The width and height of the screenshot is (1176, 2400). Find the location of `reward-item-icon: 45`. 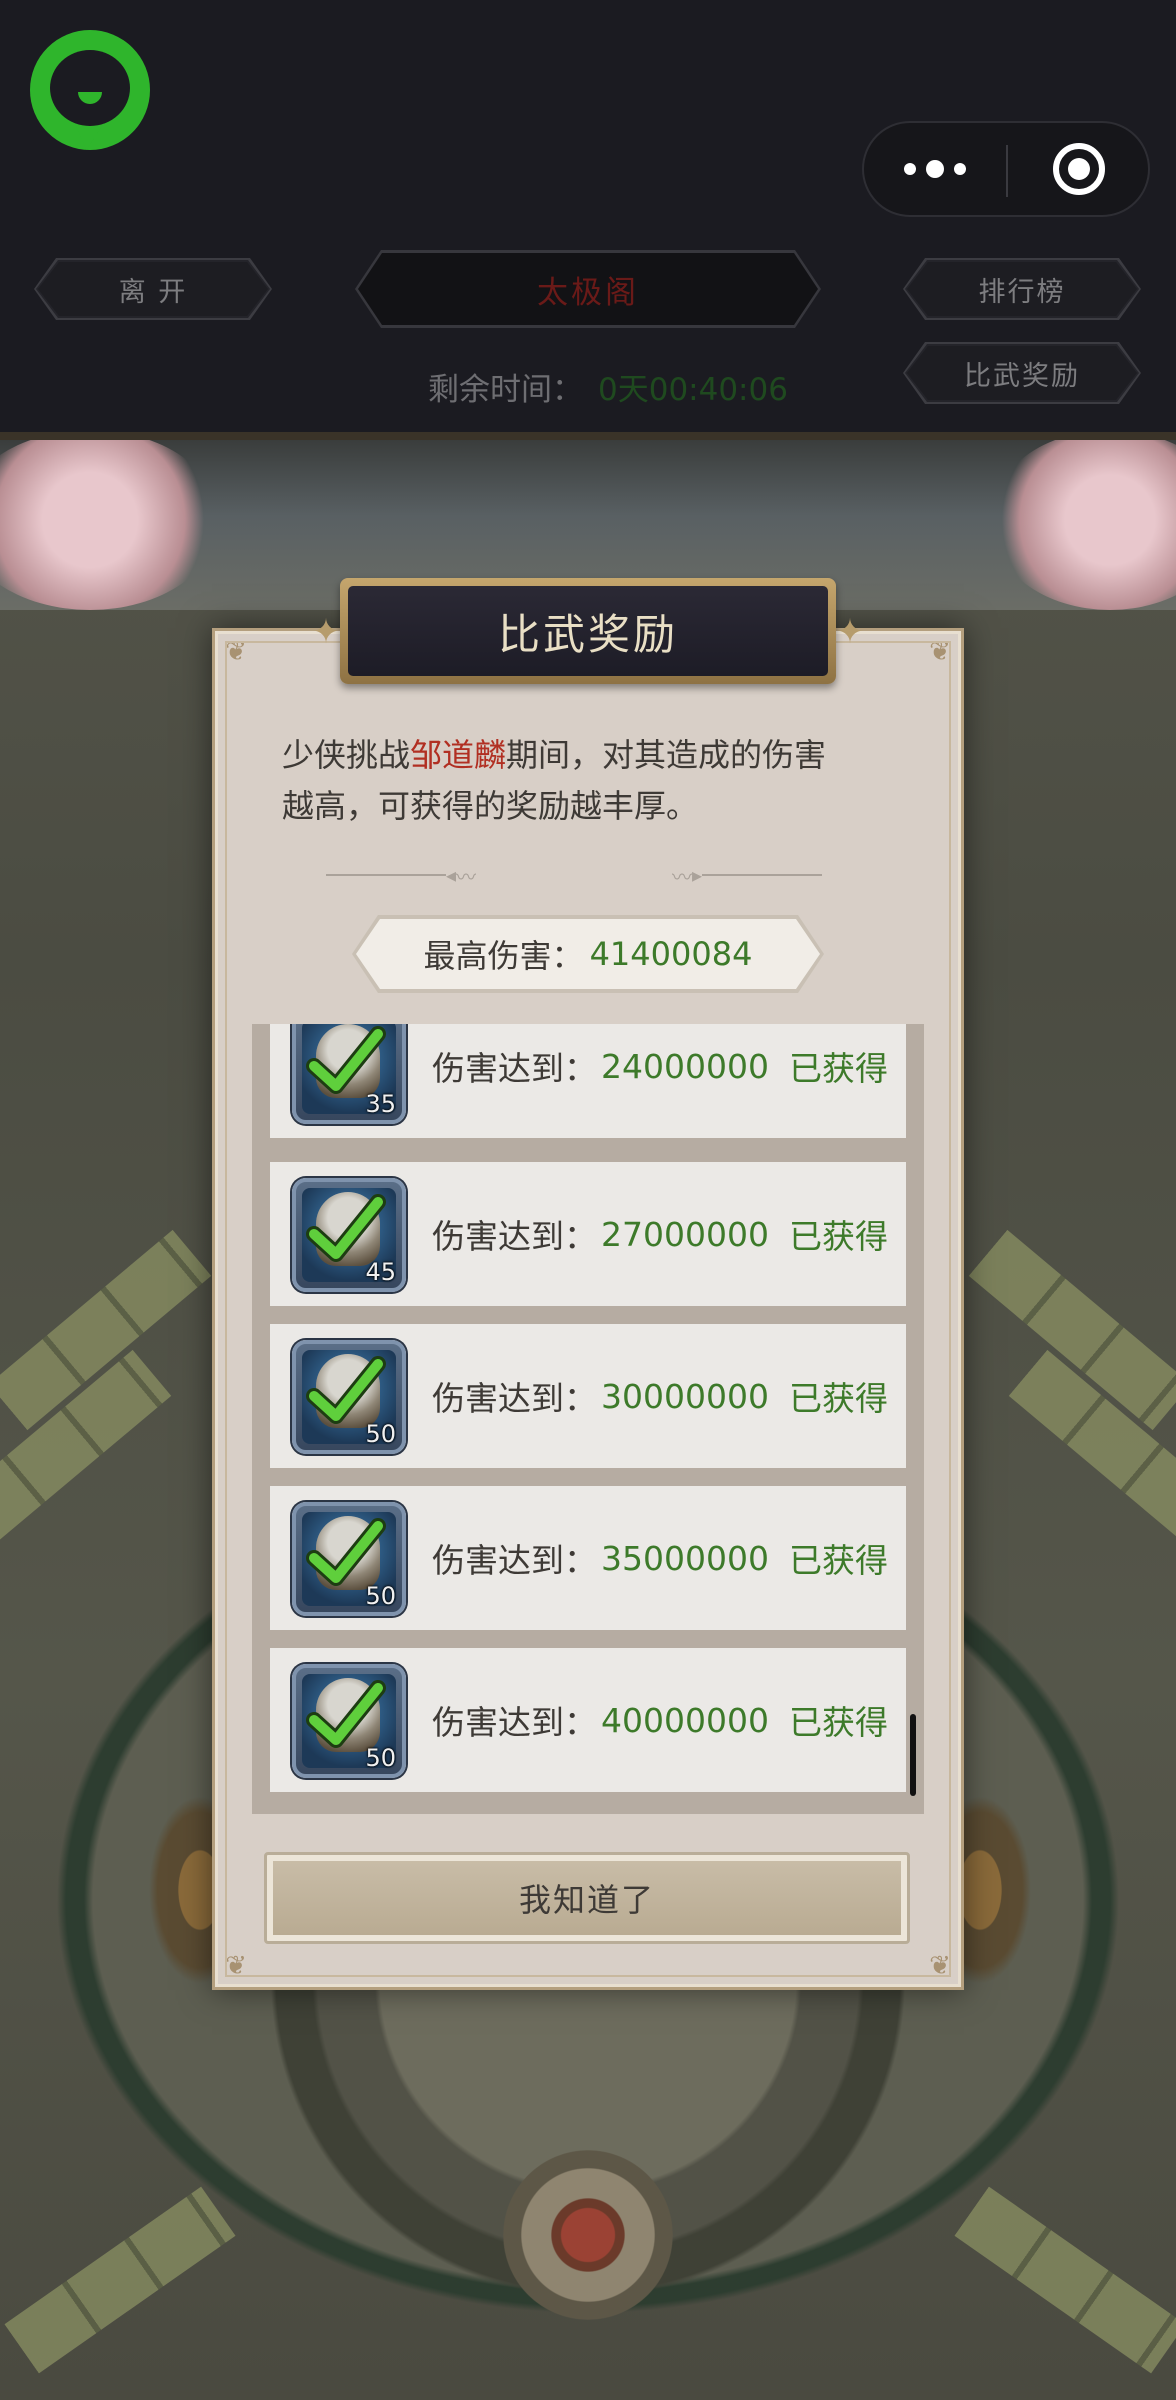

reward-item-icon: 45 is located at coordinates (349, 1235).